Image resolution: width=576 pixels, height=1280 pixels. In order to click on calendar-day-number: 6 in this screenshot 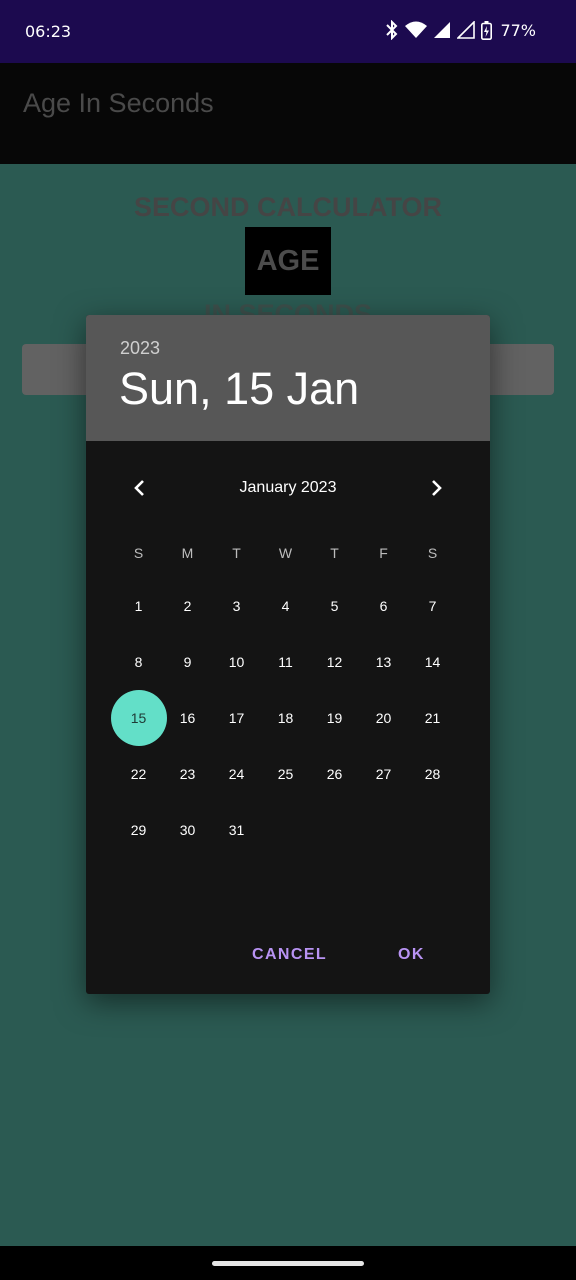, I will do `click(383, 606)`.